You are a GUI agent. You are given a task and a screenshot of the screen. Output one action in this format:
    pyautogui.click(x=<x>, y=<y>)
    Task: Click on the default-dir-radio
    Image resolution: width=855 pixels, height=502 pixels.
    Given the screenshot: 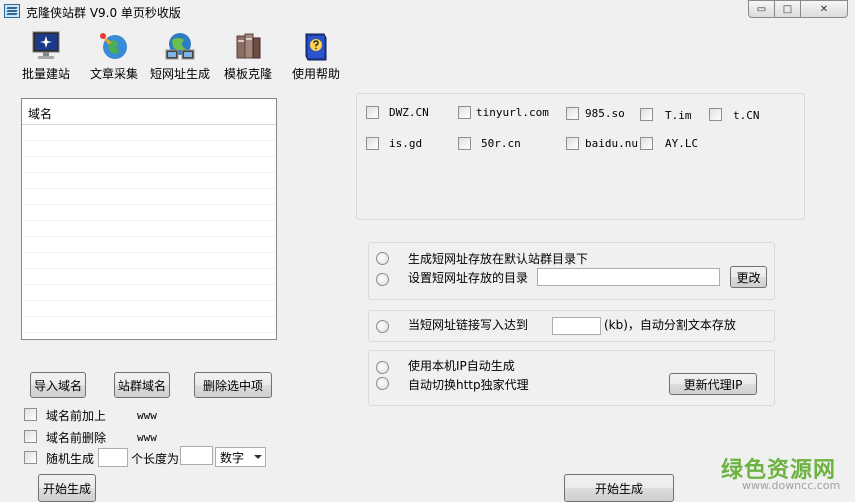 What is the action you would take?
    pyautogui.click(x=382, y=258)
    